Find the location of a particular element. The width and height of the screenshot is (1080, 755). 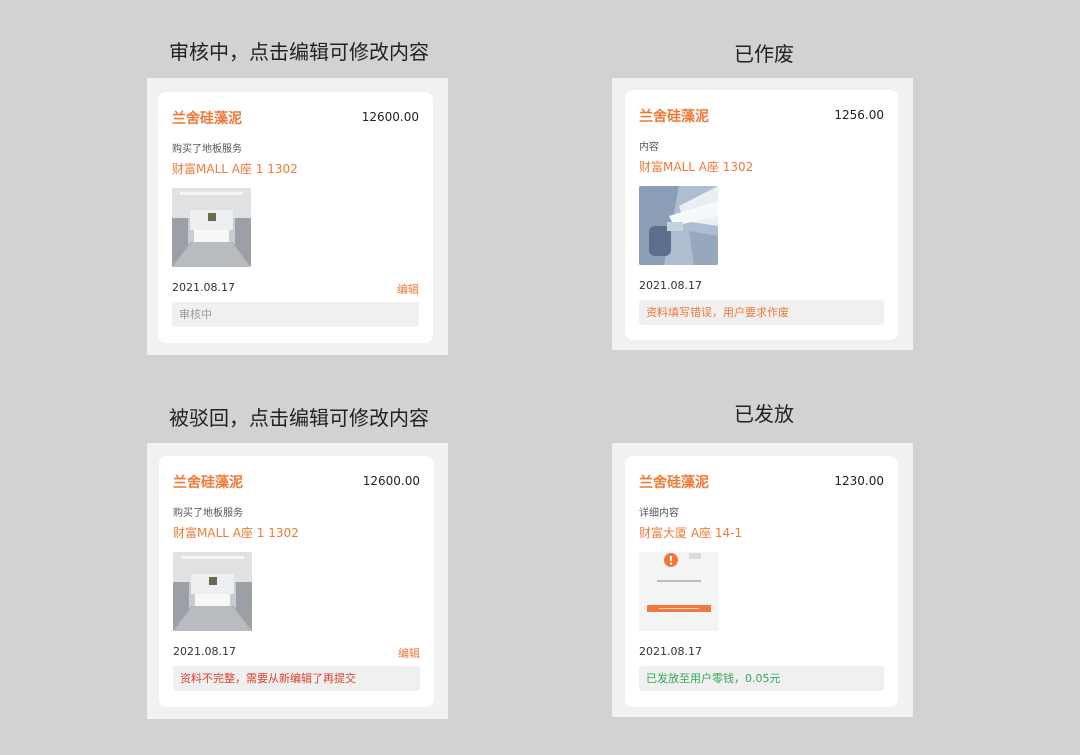

section-title-rejected: 被驳回，点击编辑可修改内容 is located at coordinates (299, 418).